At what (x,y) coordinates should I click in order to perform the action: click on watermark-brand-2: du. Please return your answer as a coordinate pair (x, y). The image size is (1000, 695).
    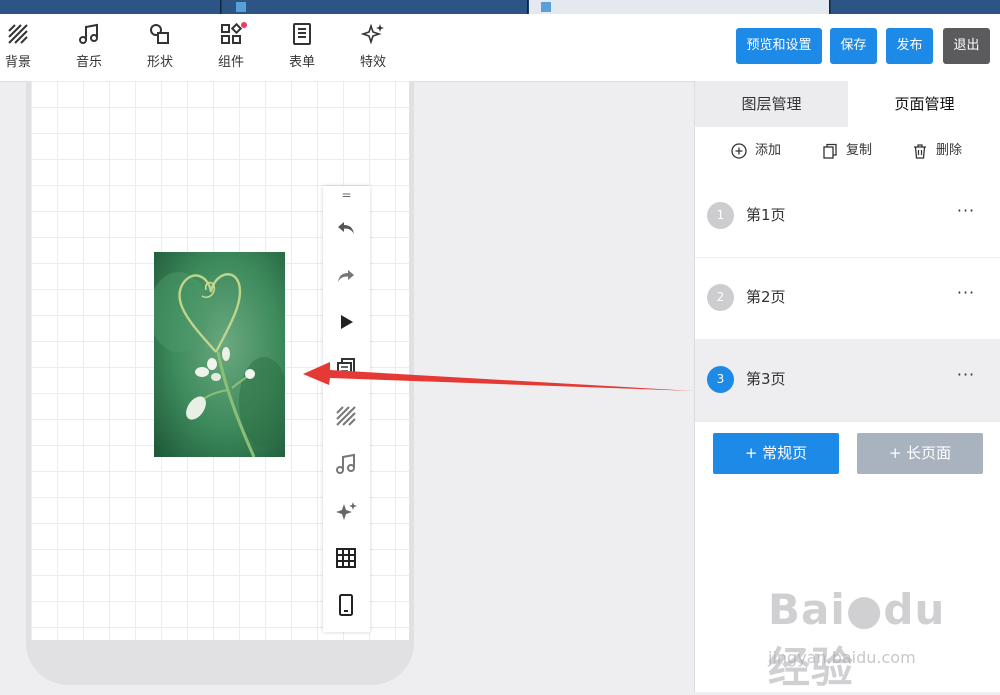
    Looking at the image, I should click on (914, 609).